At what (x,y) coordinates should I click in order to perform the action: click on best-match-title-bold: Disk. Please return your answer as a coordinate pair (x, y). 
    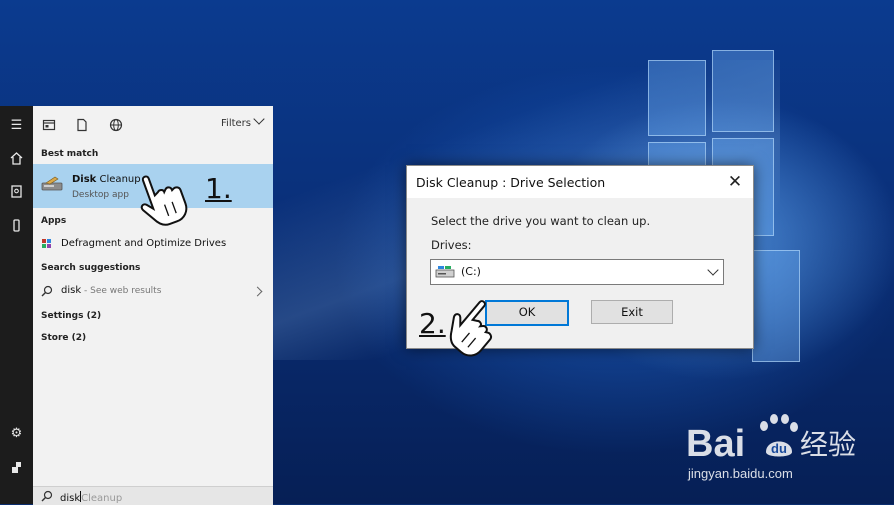
    Looking at the image, I should click on (84, 179).